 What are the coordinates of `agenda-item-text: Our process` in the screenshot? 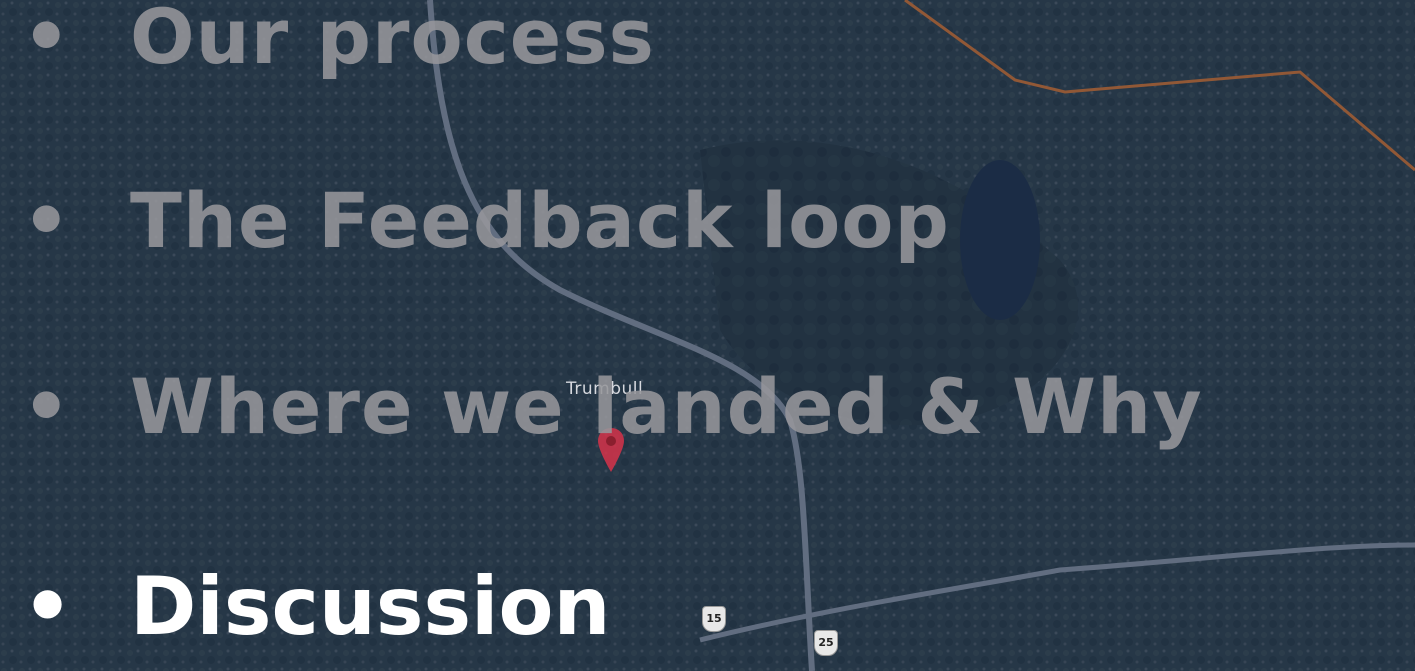 It's located at (392, 40).